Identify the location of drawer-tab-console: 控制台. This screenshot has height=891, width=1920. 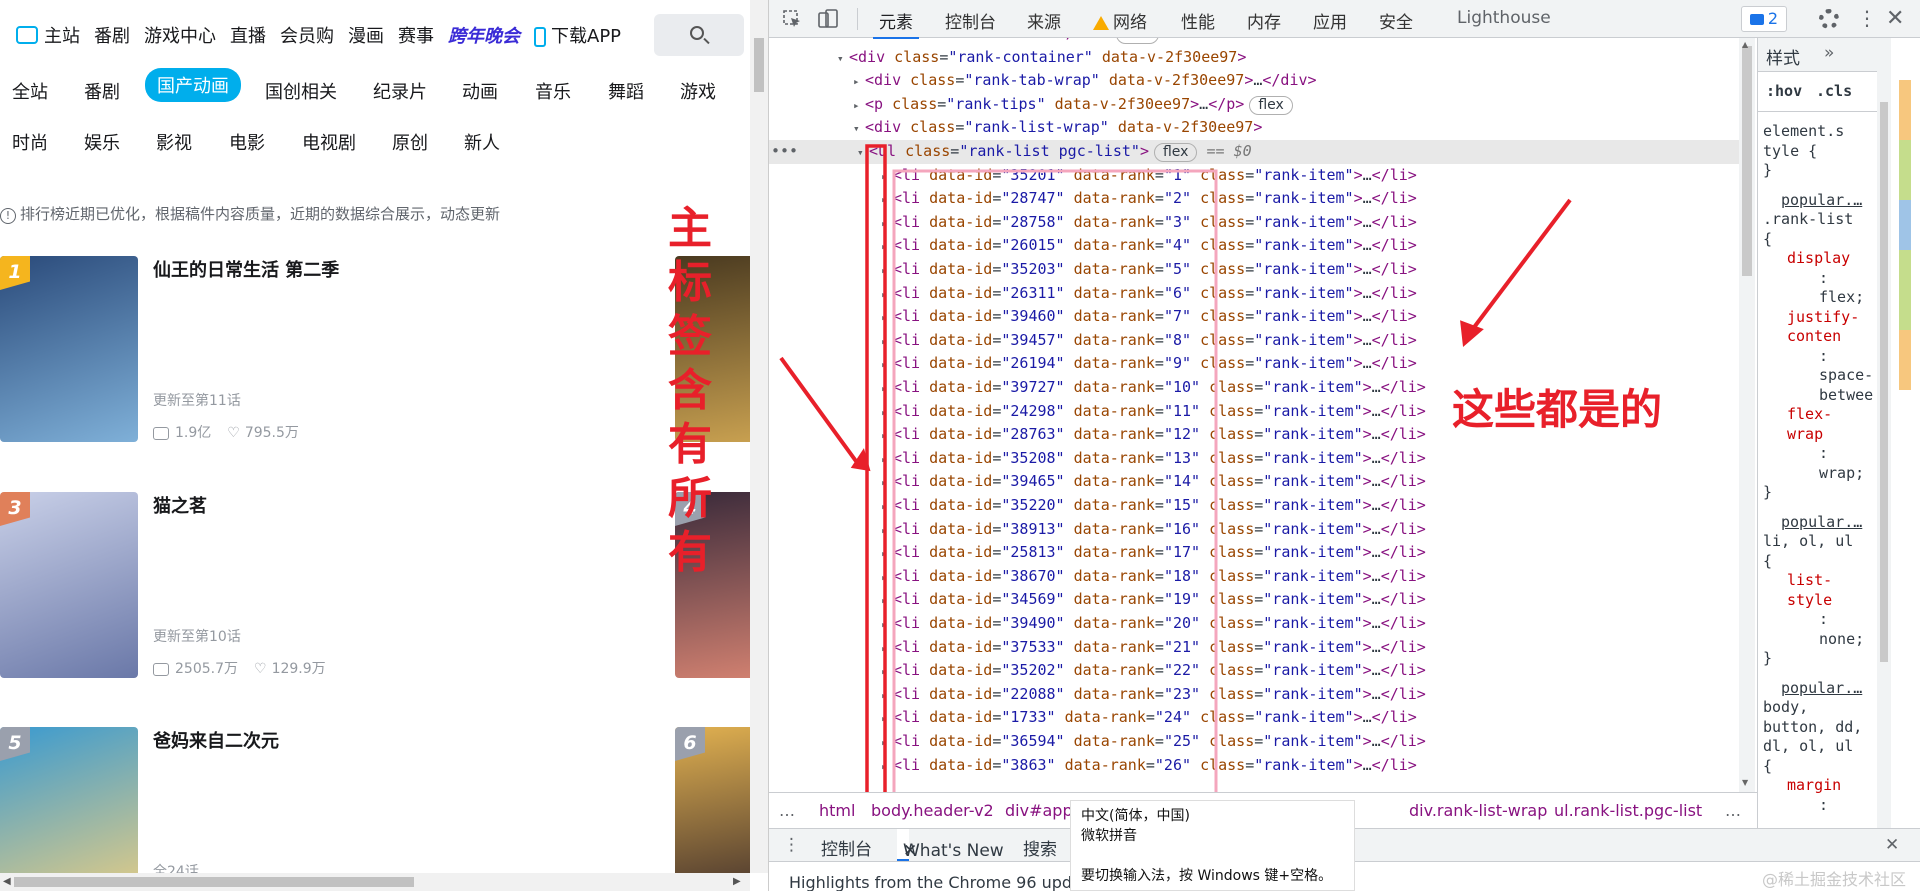
(846, 847).